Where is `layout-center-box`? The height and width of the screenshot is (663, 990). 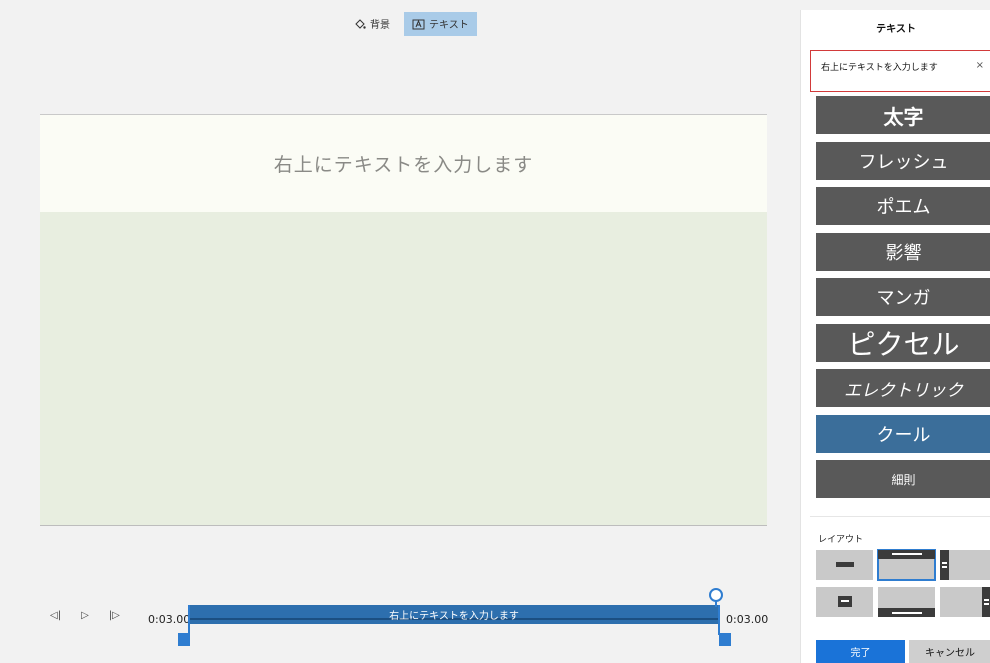 layout-center-box is located at coordinates (844, 602).